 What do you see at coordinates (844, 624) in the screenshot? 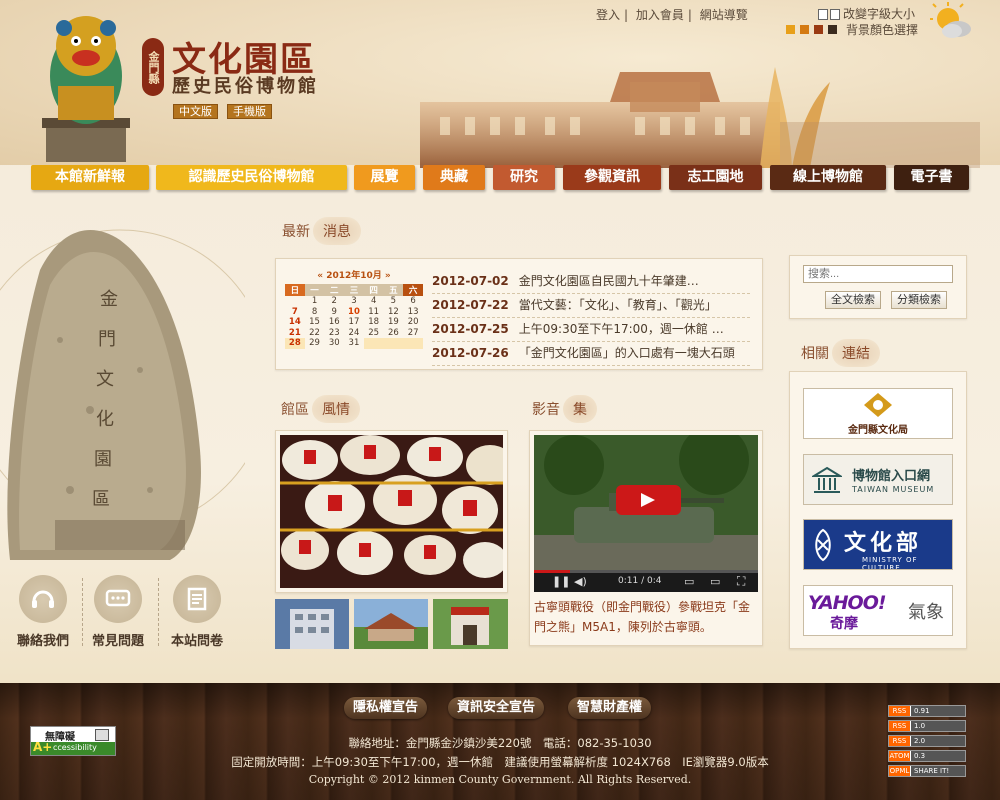
I see `yahoo-sub-logo: 奇摩` at bounding box center [844, 624].